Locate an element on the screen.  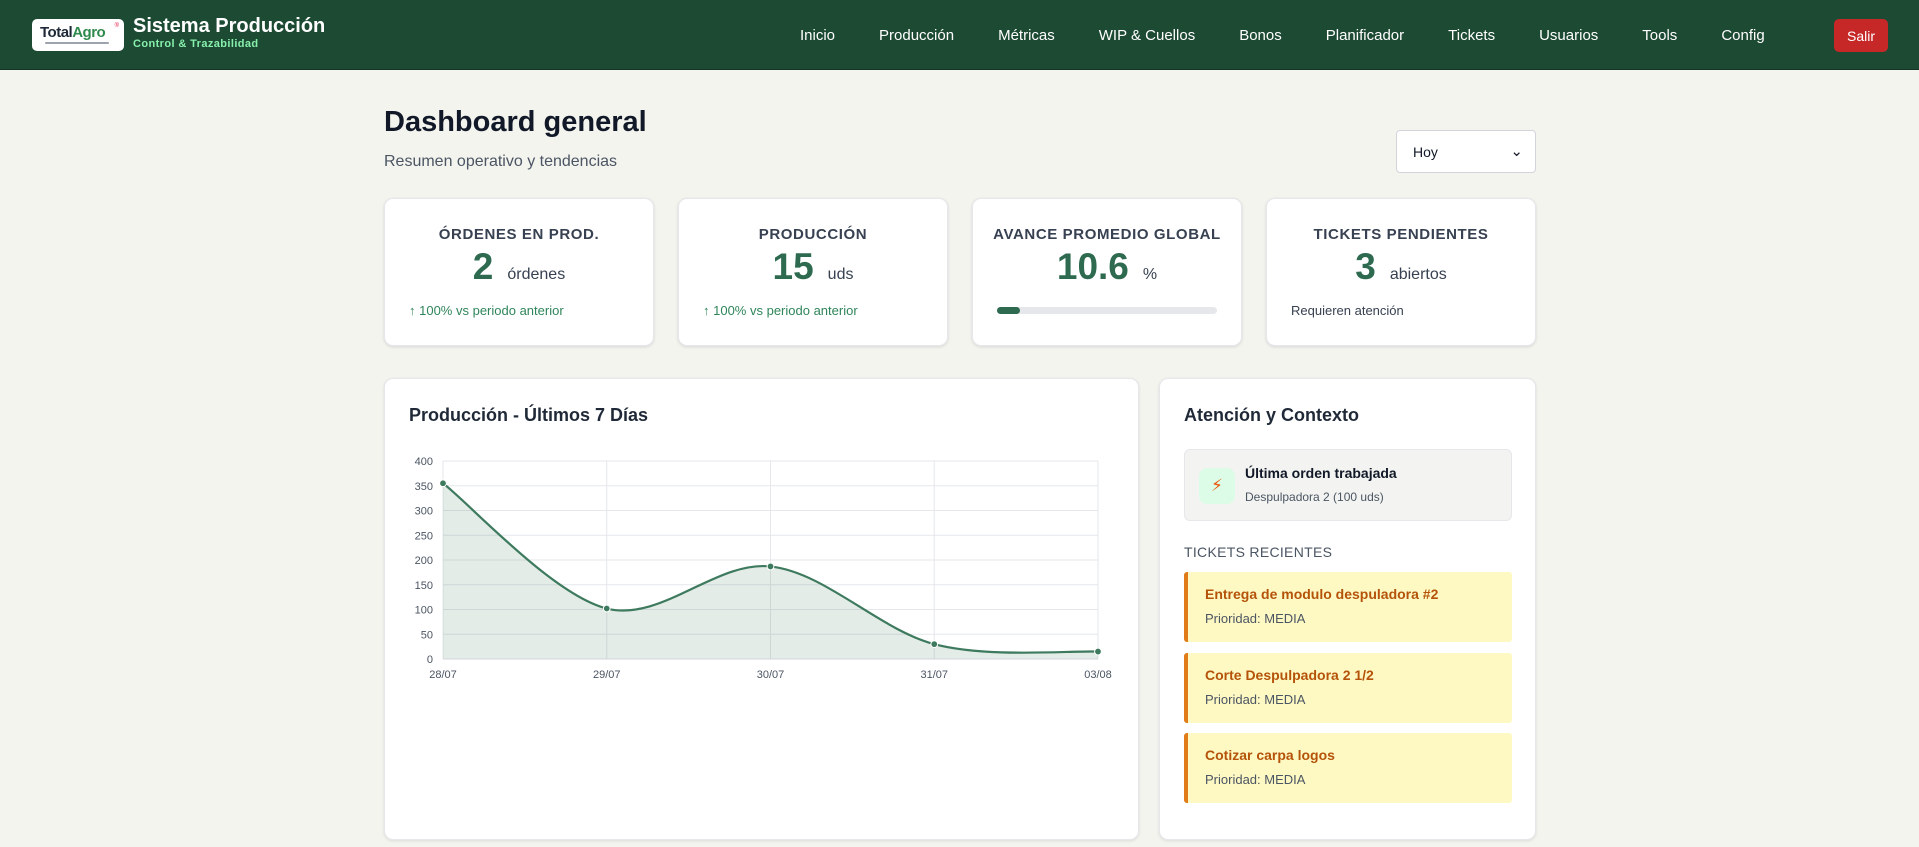
kpi-label: TICKETS PENDIENTES is located at coordinates (1401, 234).